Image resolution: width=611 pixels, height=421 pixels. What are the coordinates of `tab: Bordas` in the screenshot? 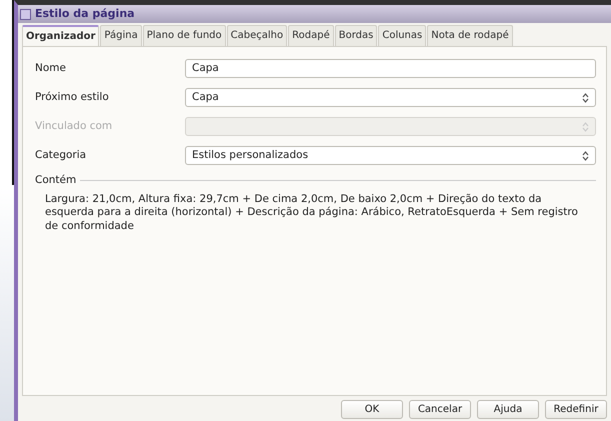 It's located at (356, 35).